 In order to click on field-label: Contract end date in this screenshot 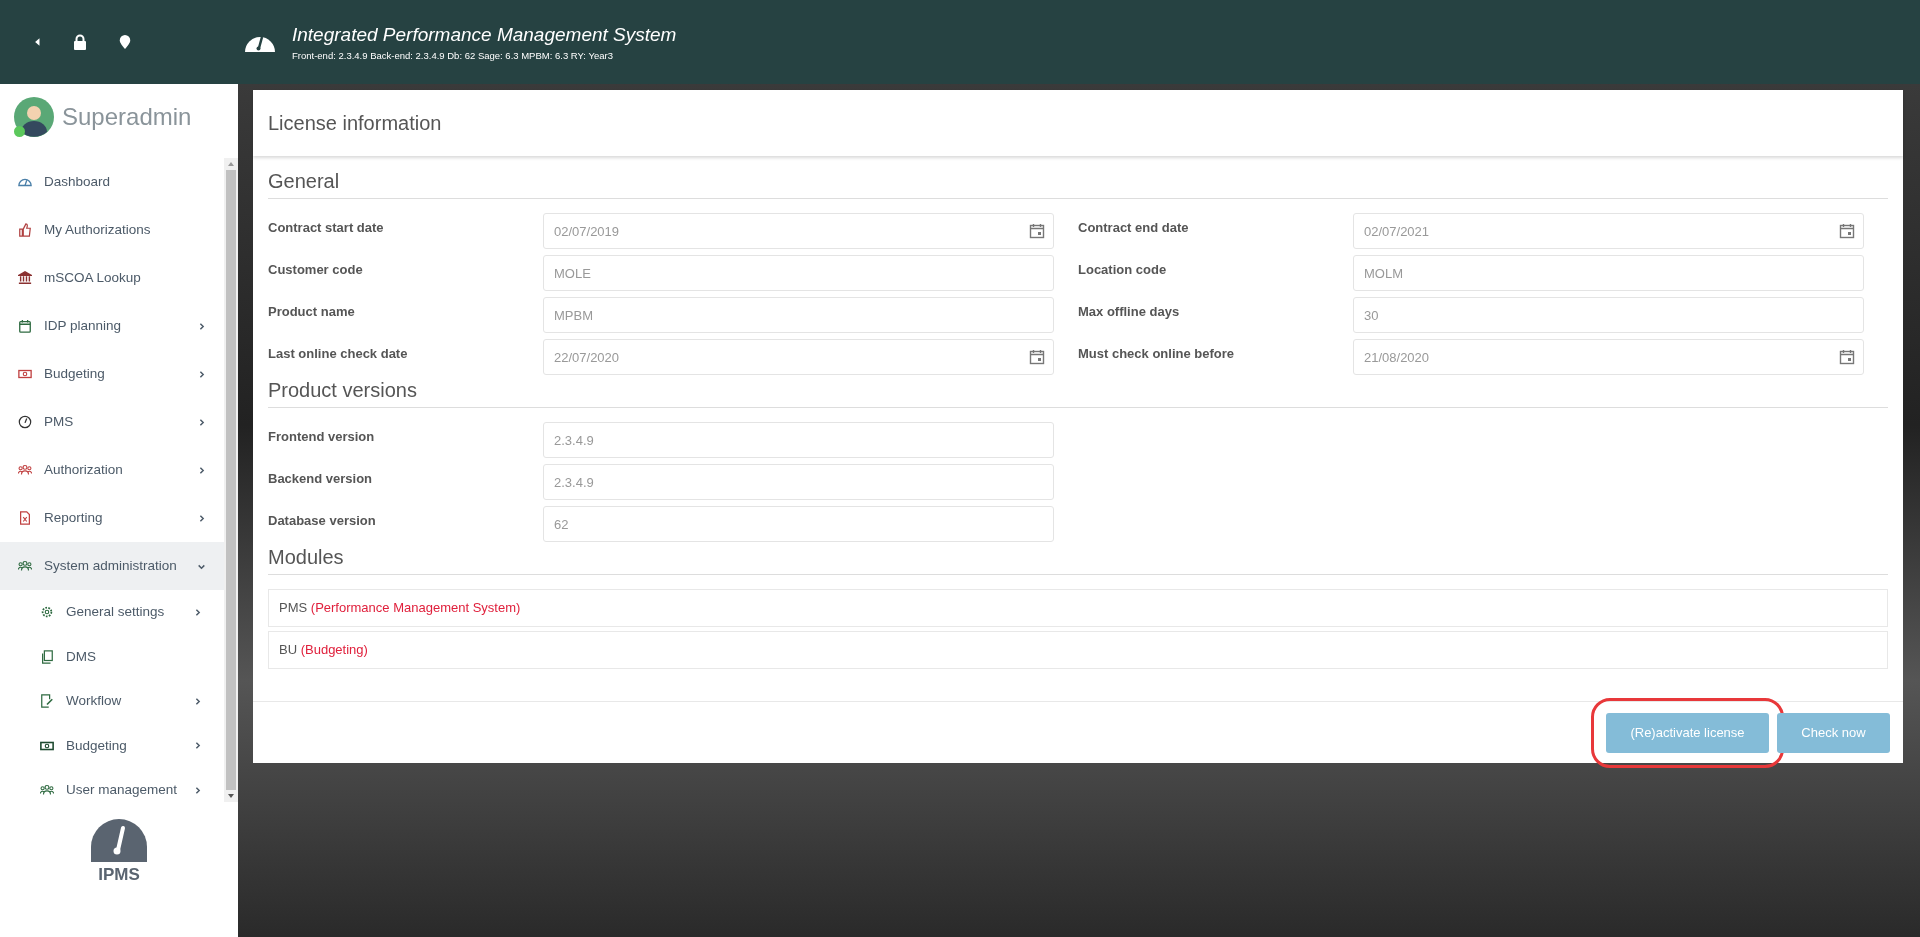, I will do `click(1134, 228)`.